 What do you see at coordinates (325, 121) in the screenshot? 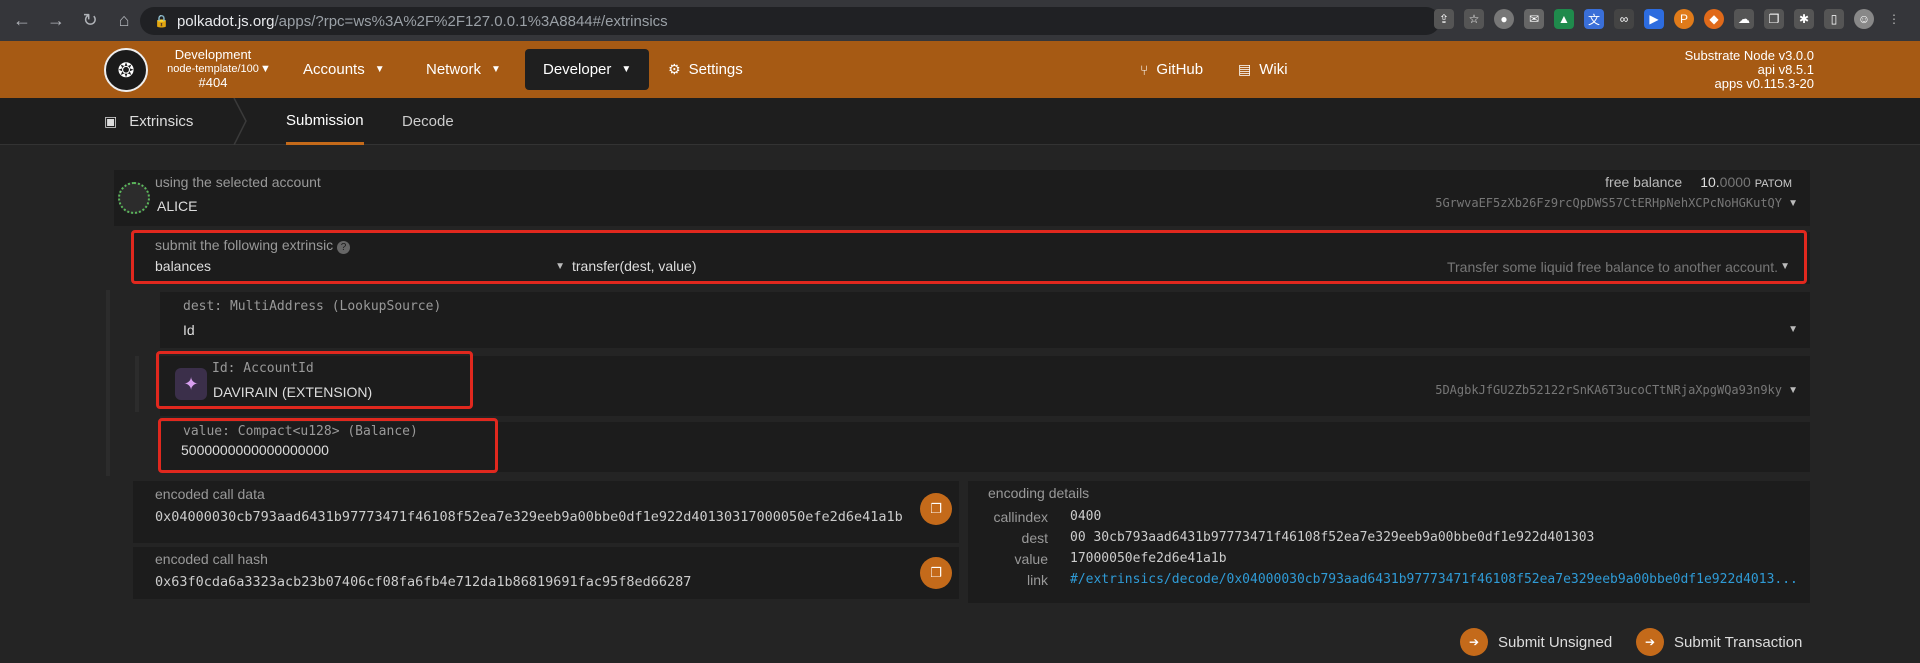
I see `tab-submission: Submission` at bounding box center [325, 121].